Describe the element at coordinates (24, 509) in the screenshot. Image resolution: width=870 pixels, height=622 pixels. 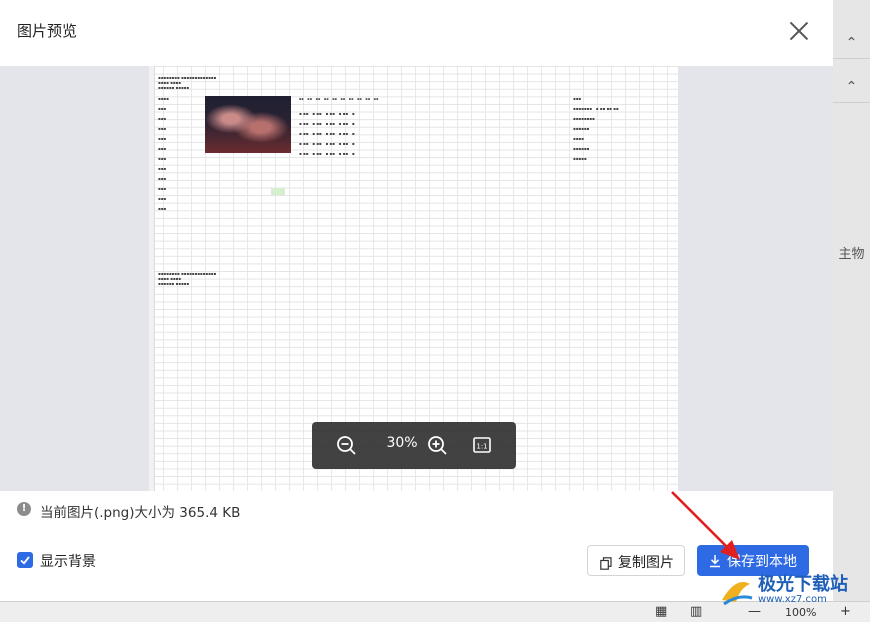
I see `info-icon: !` at that location.